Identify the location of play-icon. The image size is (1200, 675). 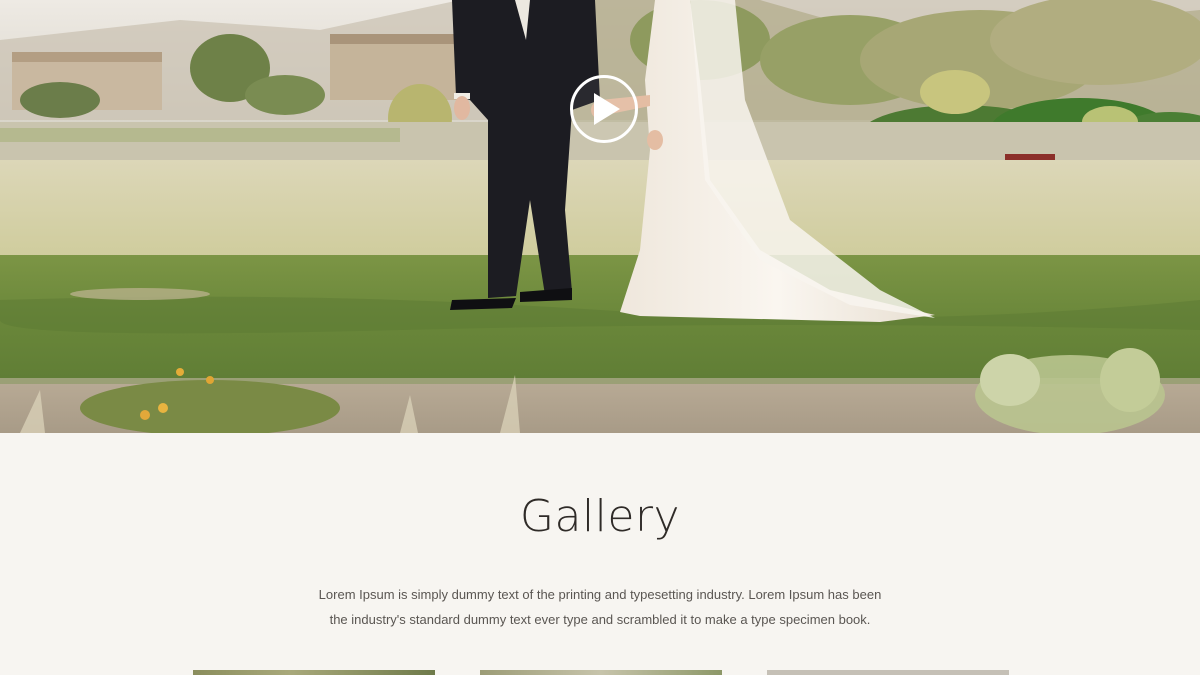
(607, 109).